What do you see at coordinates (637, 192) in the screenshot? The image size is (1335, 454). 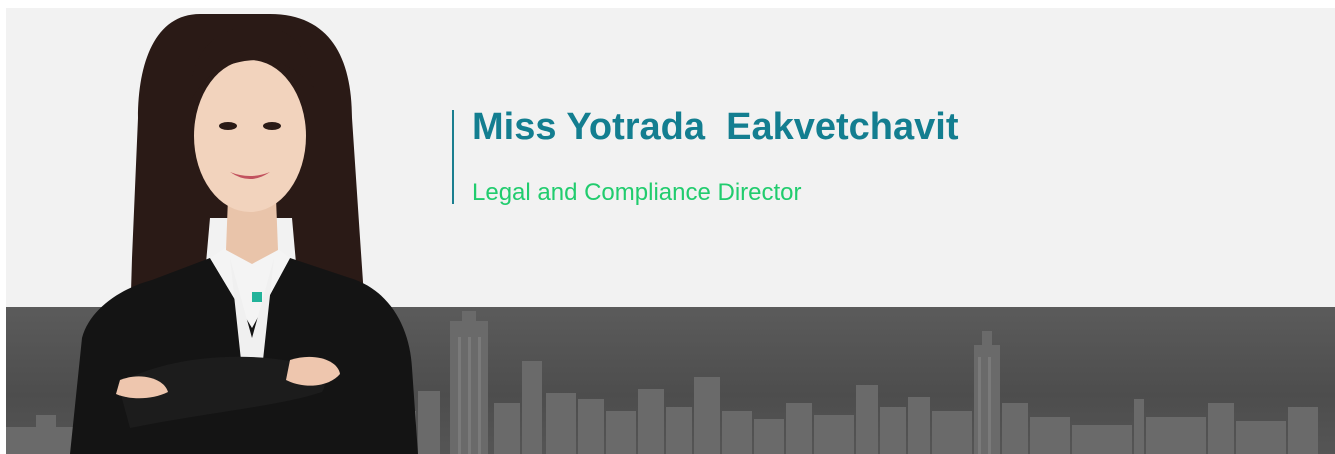 I see `person-job-title: Legal and Compliance Director` at bounding box center [637, 192].